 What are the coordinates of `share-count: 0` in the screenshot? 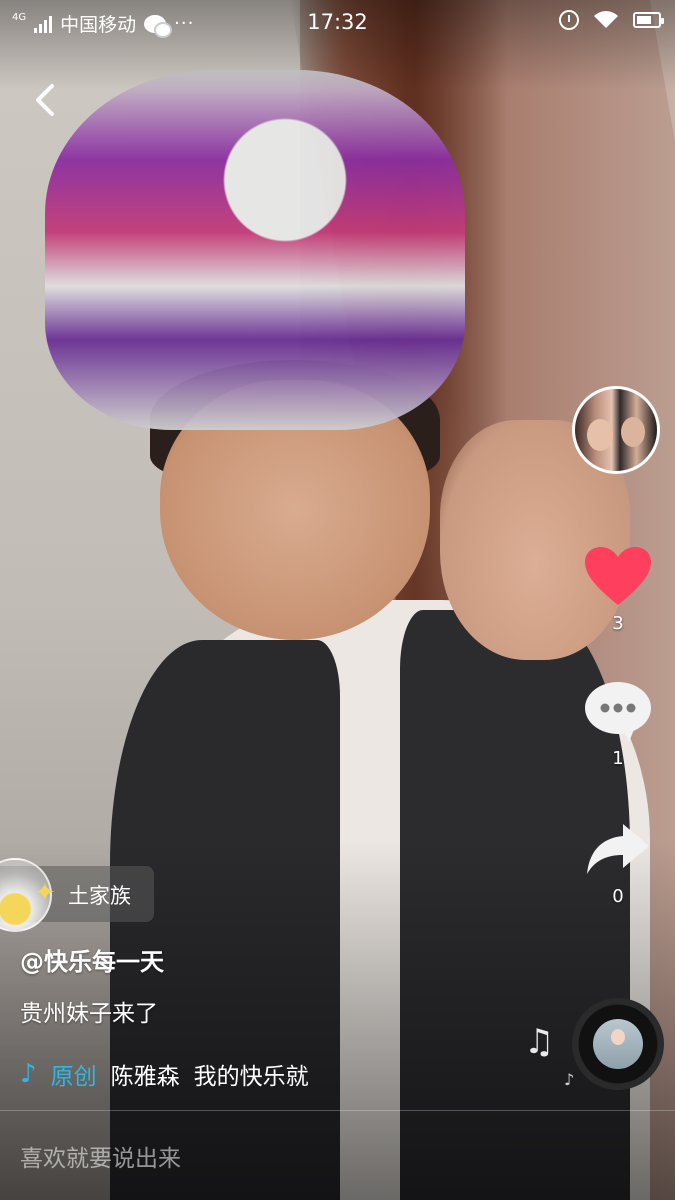 It's located at (618, 896).